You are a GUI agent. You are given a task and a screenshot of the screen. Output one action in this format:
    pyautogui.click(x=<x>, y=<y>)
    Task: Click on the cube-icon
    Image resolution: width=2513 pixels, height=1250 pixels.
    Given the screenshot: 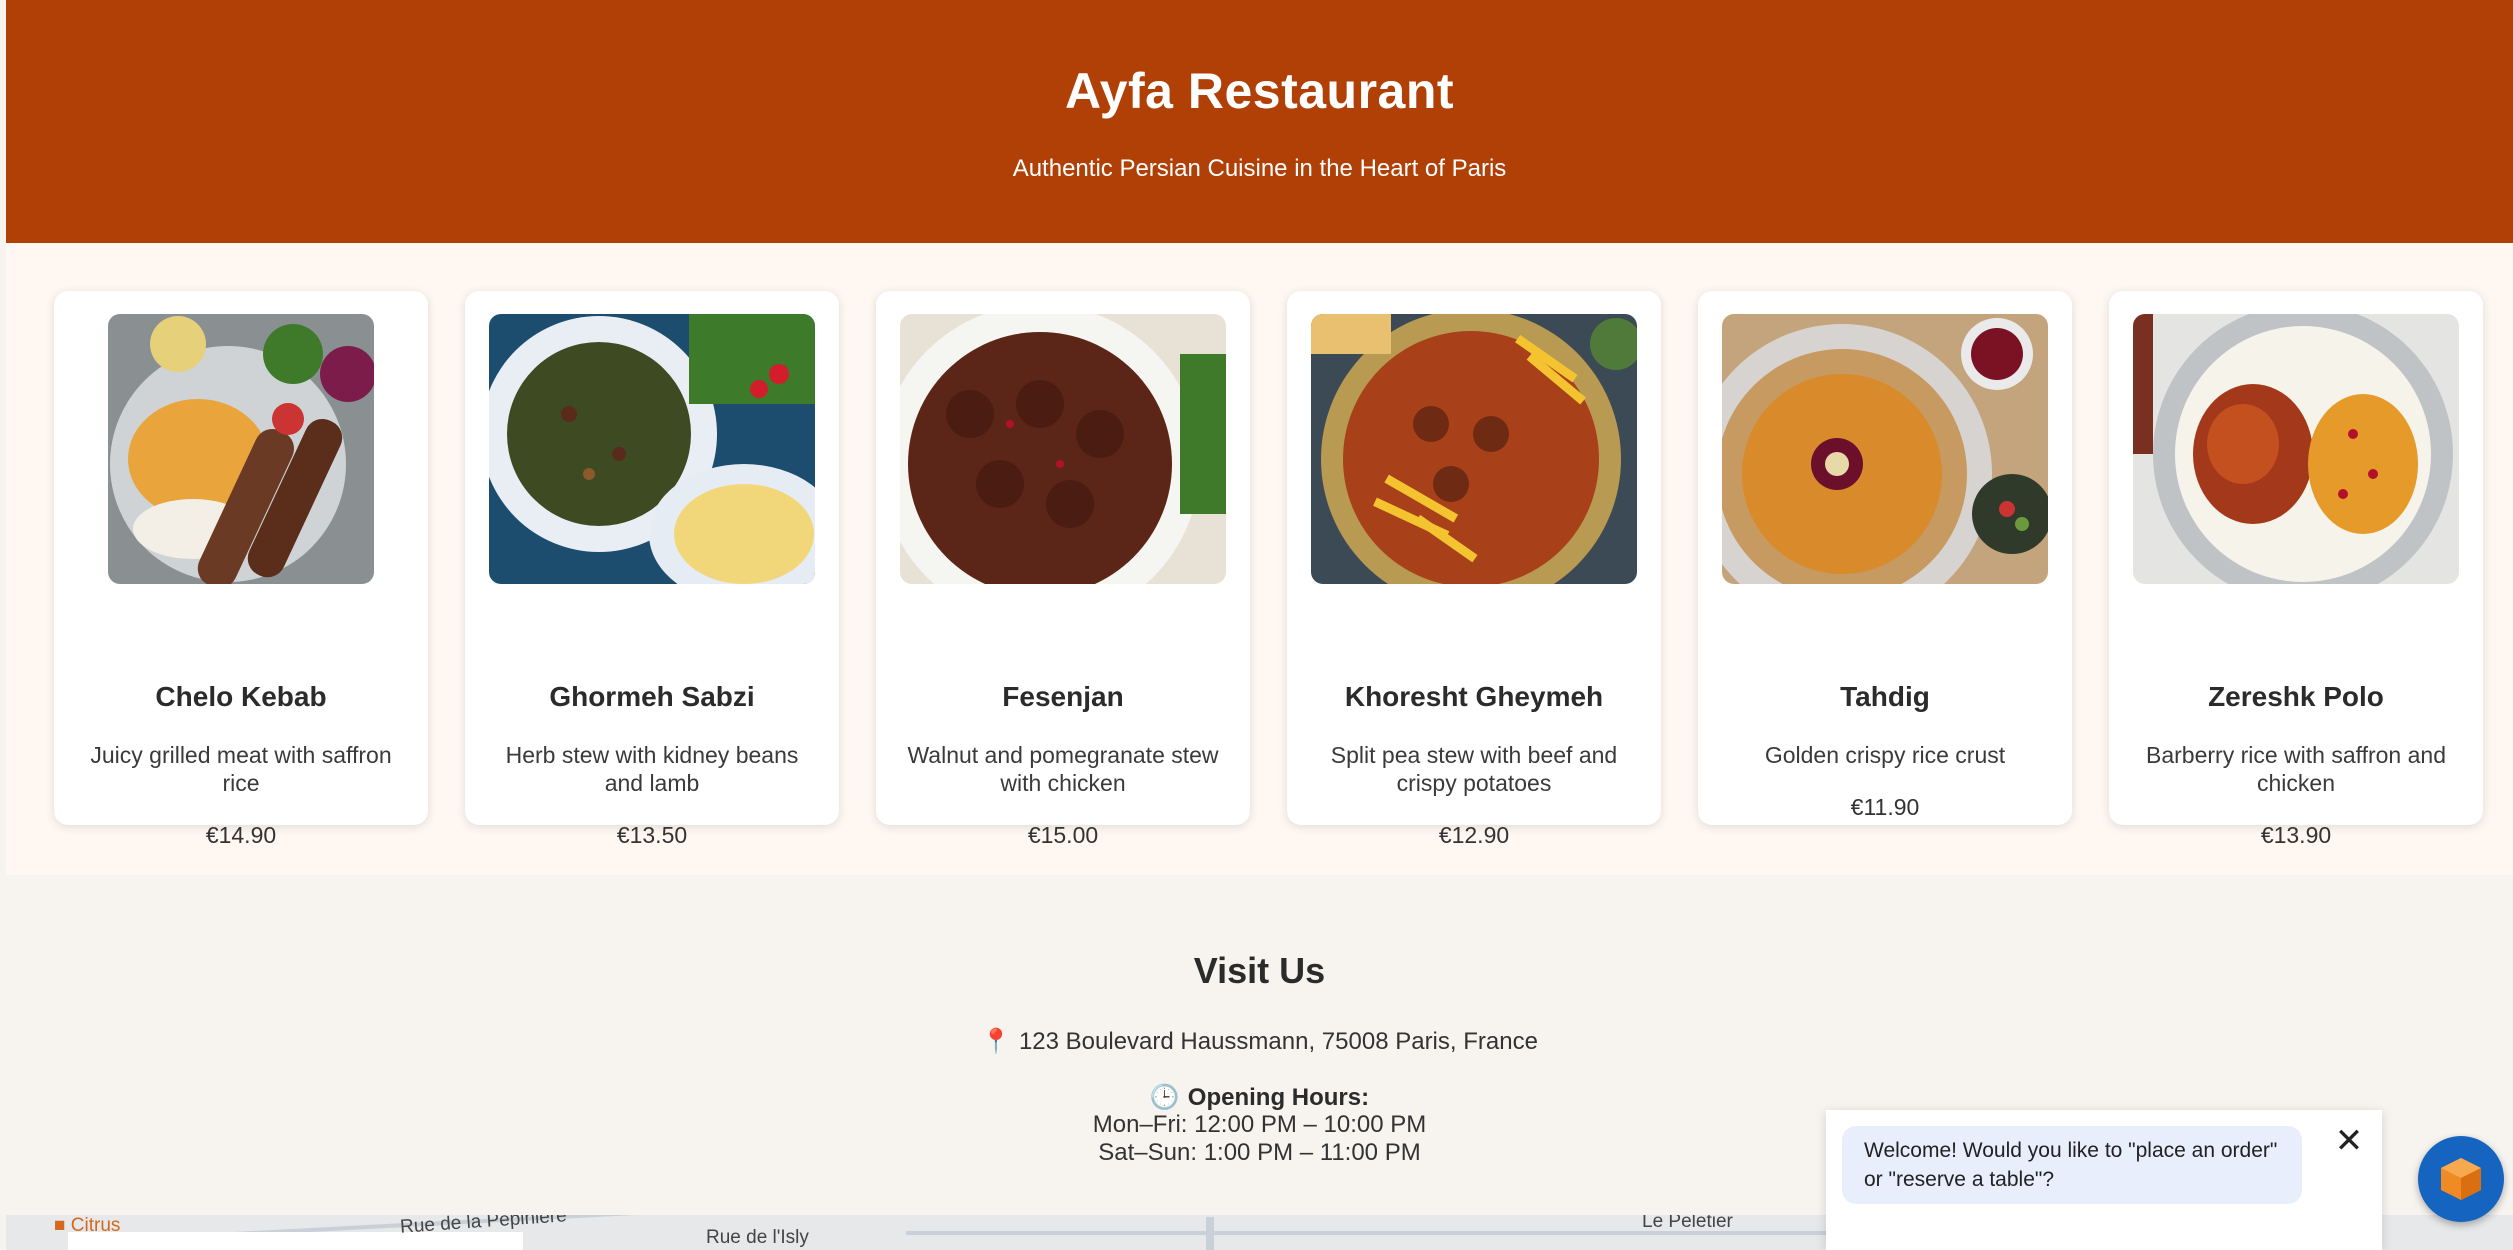 What is the action you would take?
    pyautogui.click(x=2461, y=1179)
    